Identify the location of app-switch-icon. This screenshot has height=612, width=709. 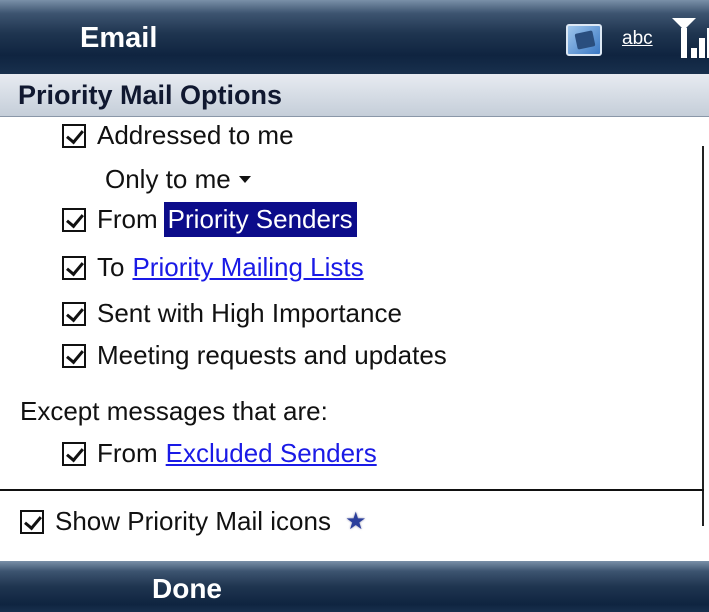
(584, 40).